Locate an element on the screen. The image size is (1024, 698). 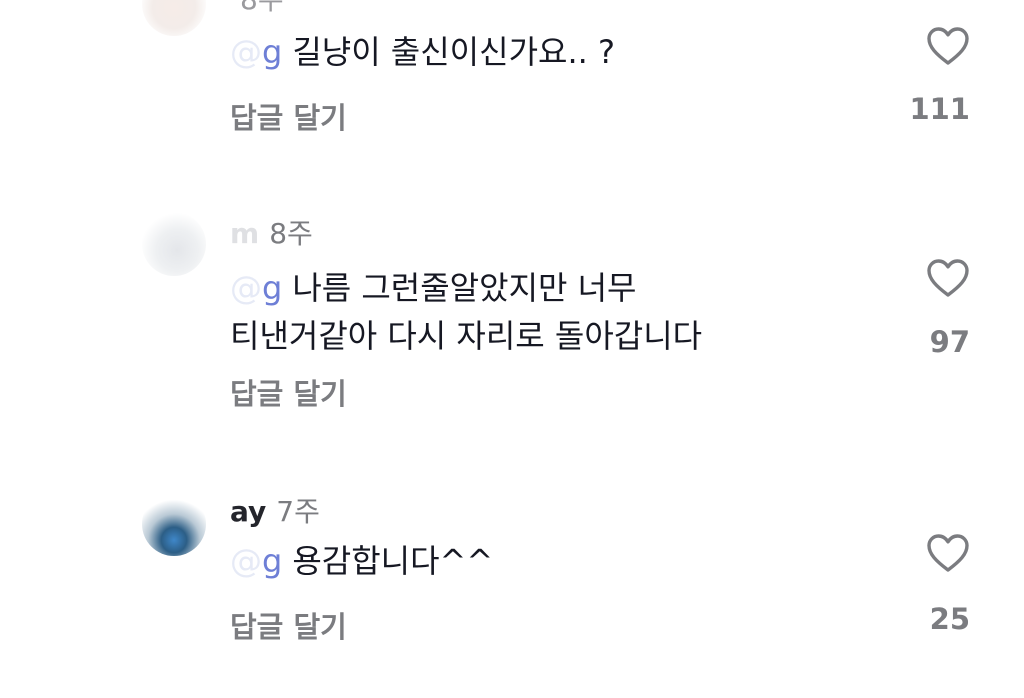
comment-body: 용감합니다^^ is located at coordinates (393, 561).